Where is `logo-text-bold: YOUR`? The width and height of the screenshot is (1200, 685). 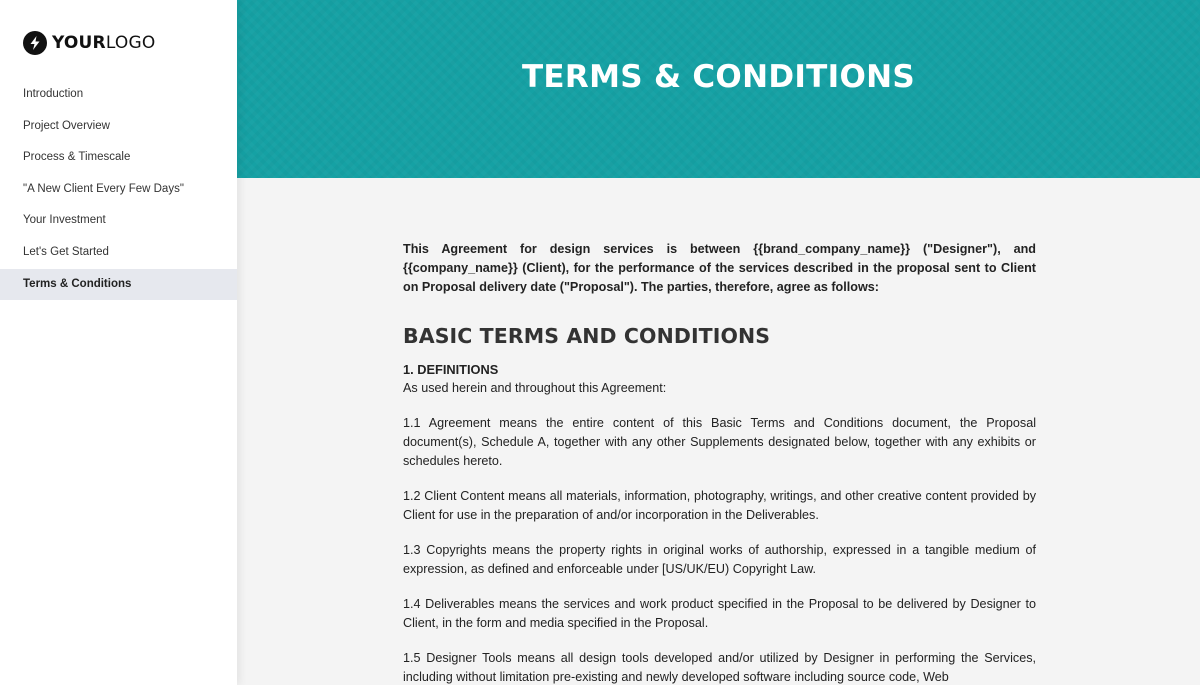
logo-text-bold: YOUR is located at coordinates (79, 43).